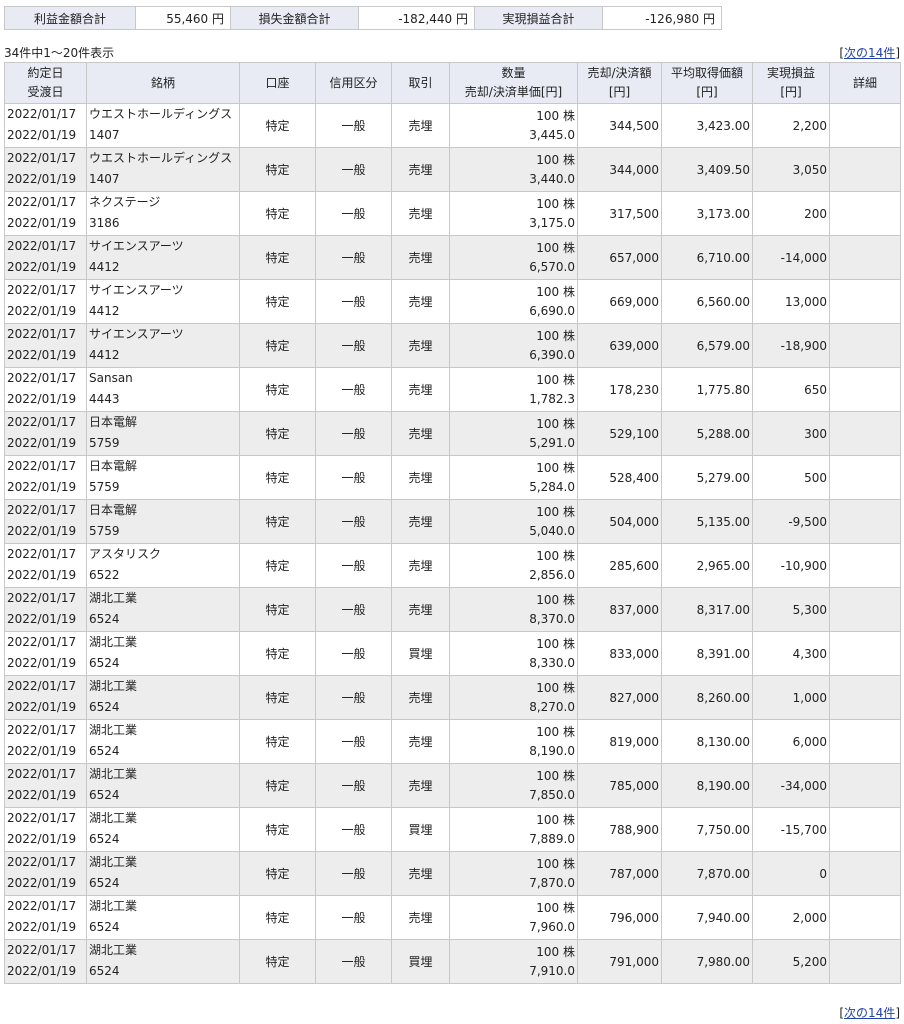 The width and height of the screenshot is (904, 1024). What do you see at coordinates (707, 477) in the screenshot?
I see `avg-cost-cell: 5,279.00` at bounding box center [707, 477].